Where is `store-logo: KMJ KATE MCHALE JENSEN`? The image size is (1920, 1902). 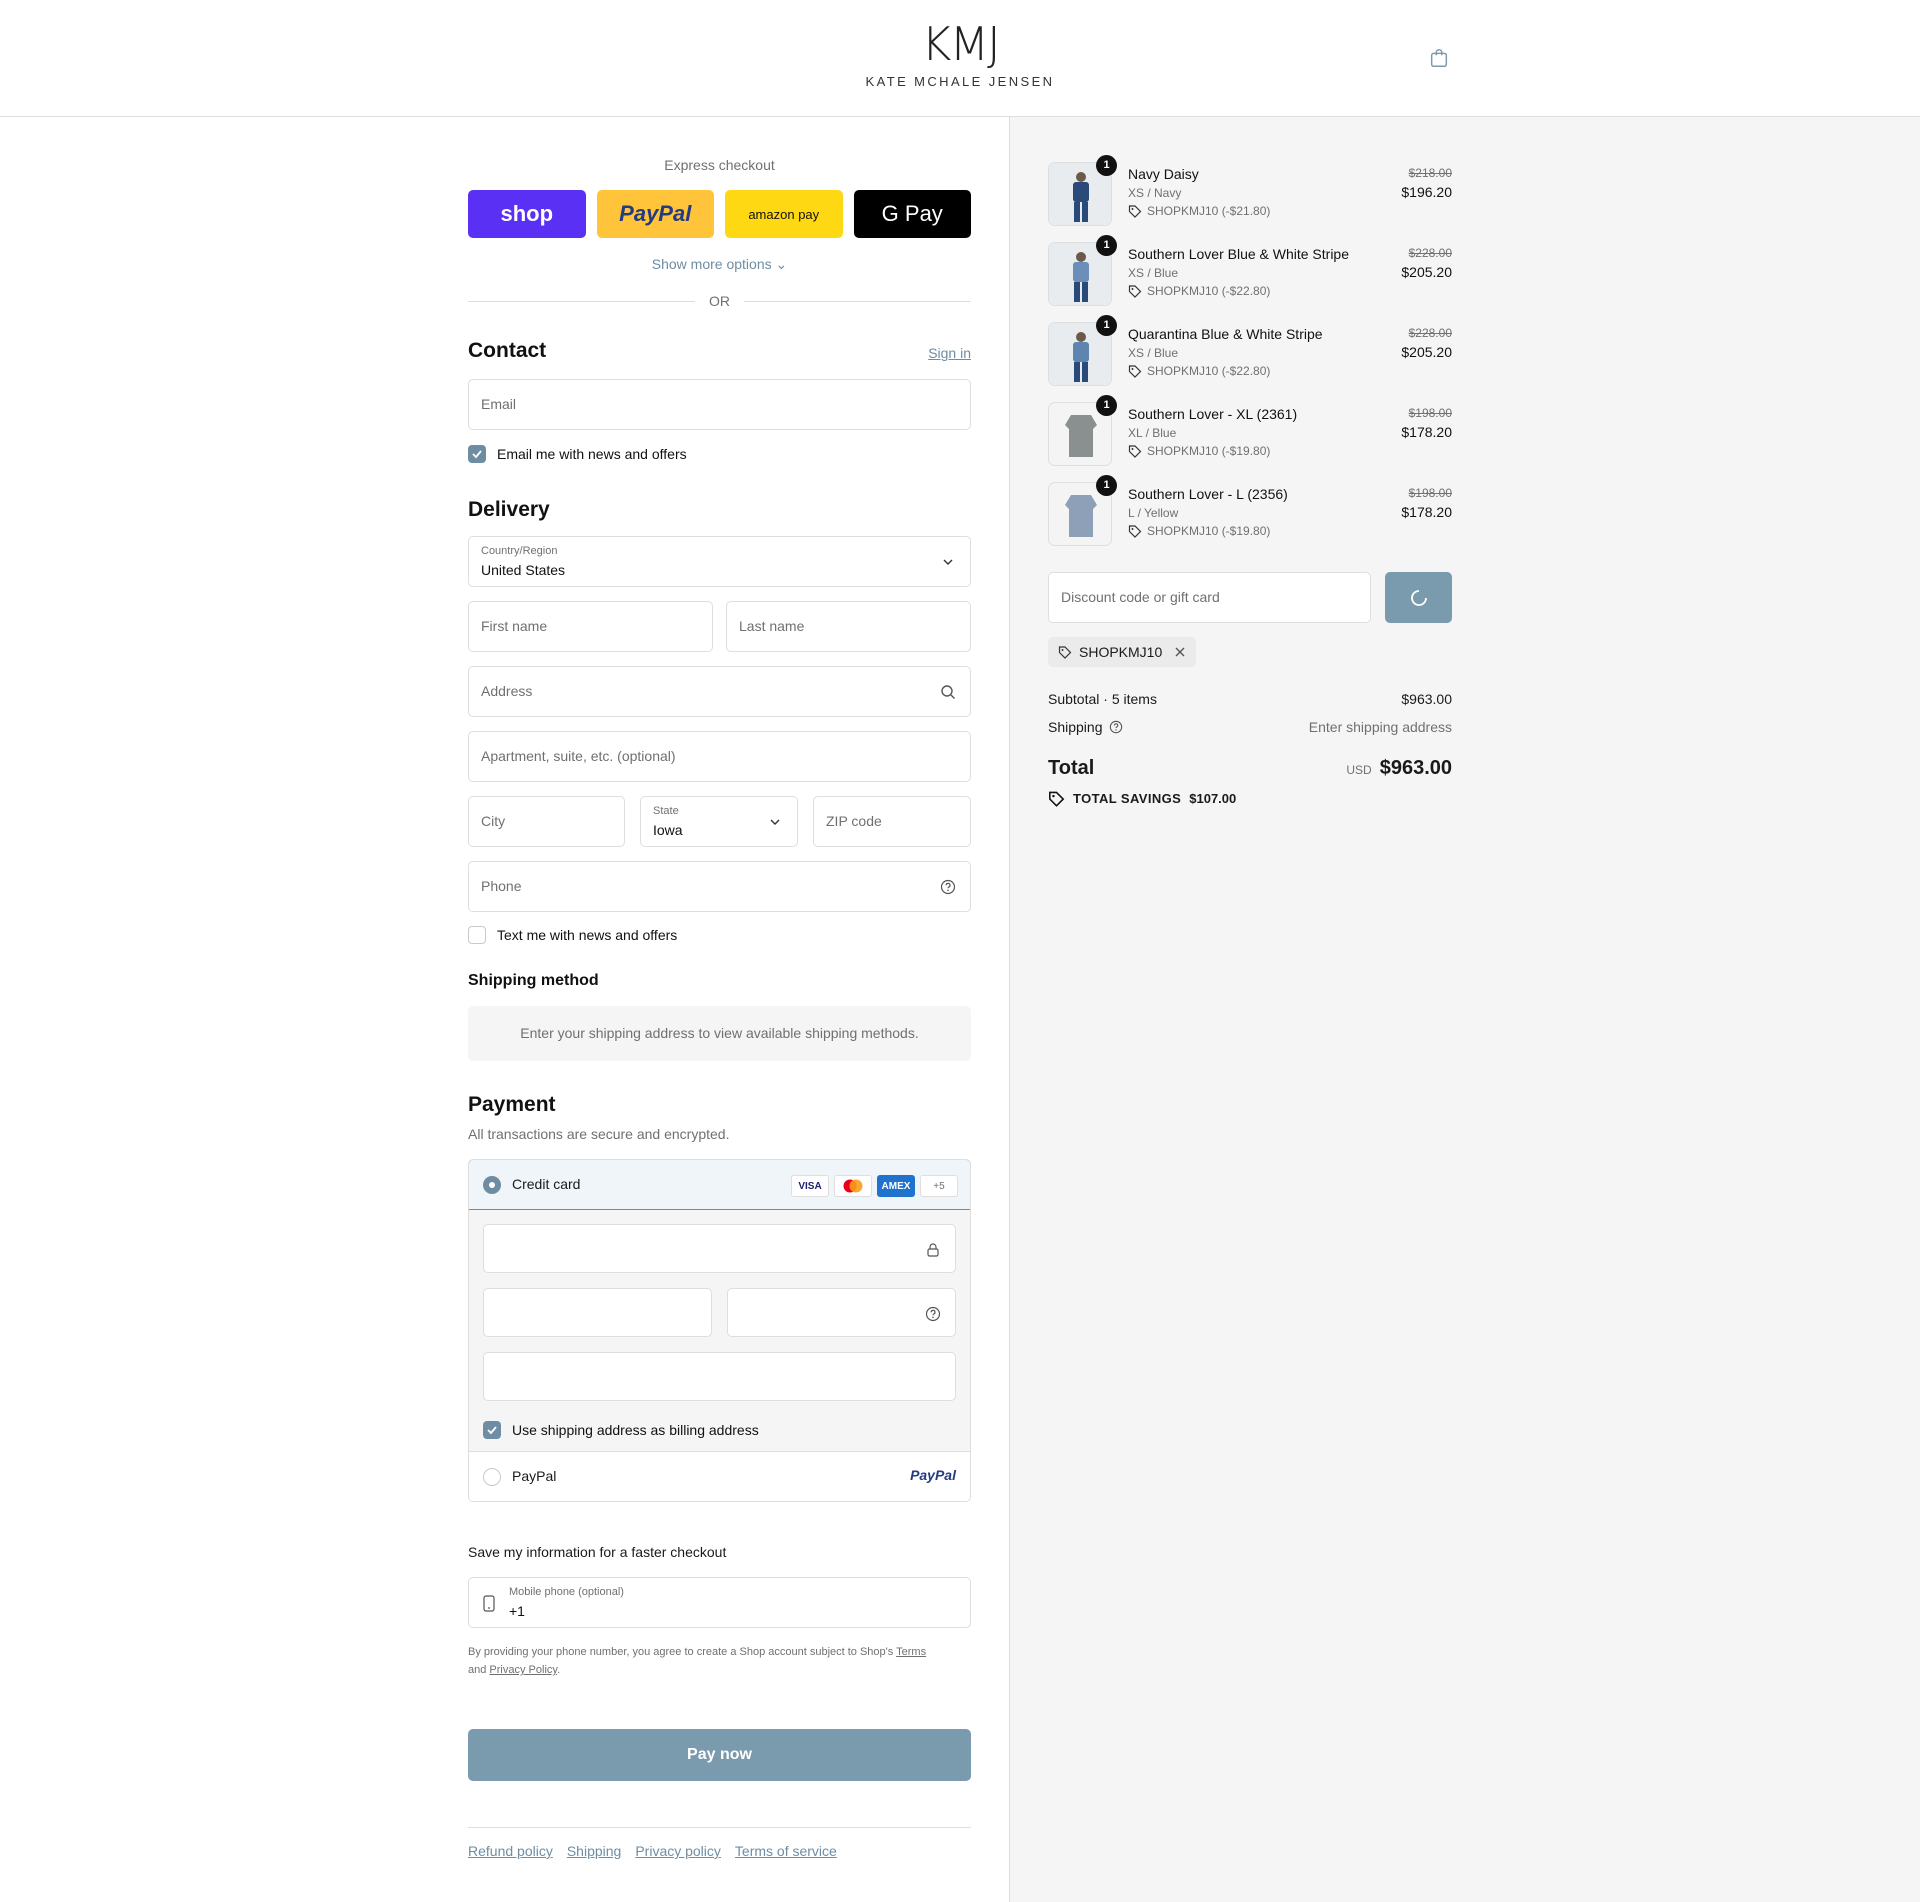
store-logo: KMJ KATE MCHALE JENSEN is located at coordinates (960, 53).